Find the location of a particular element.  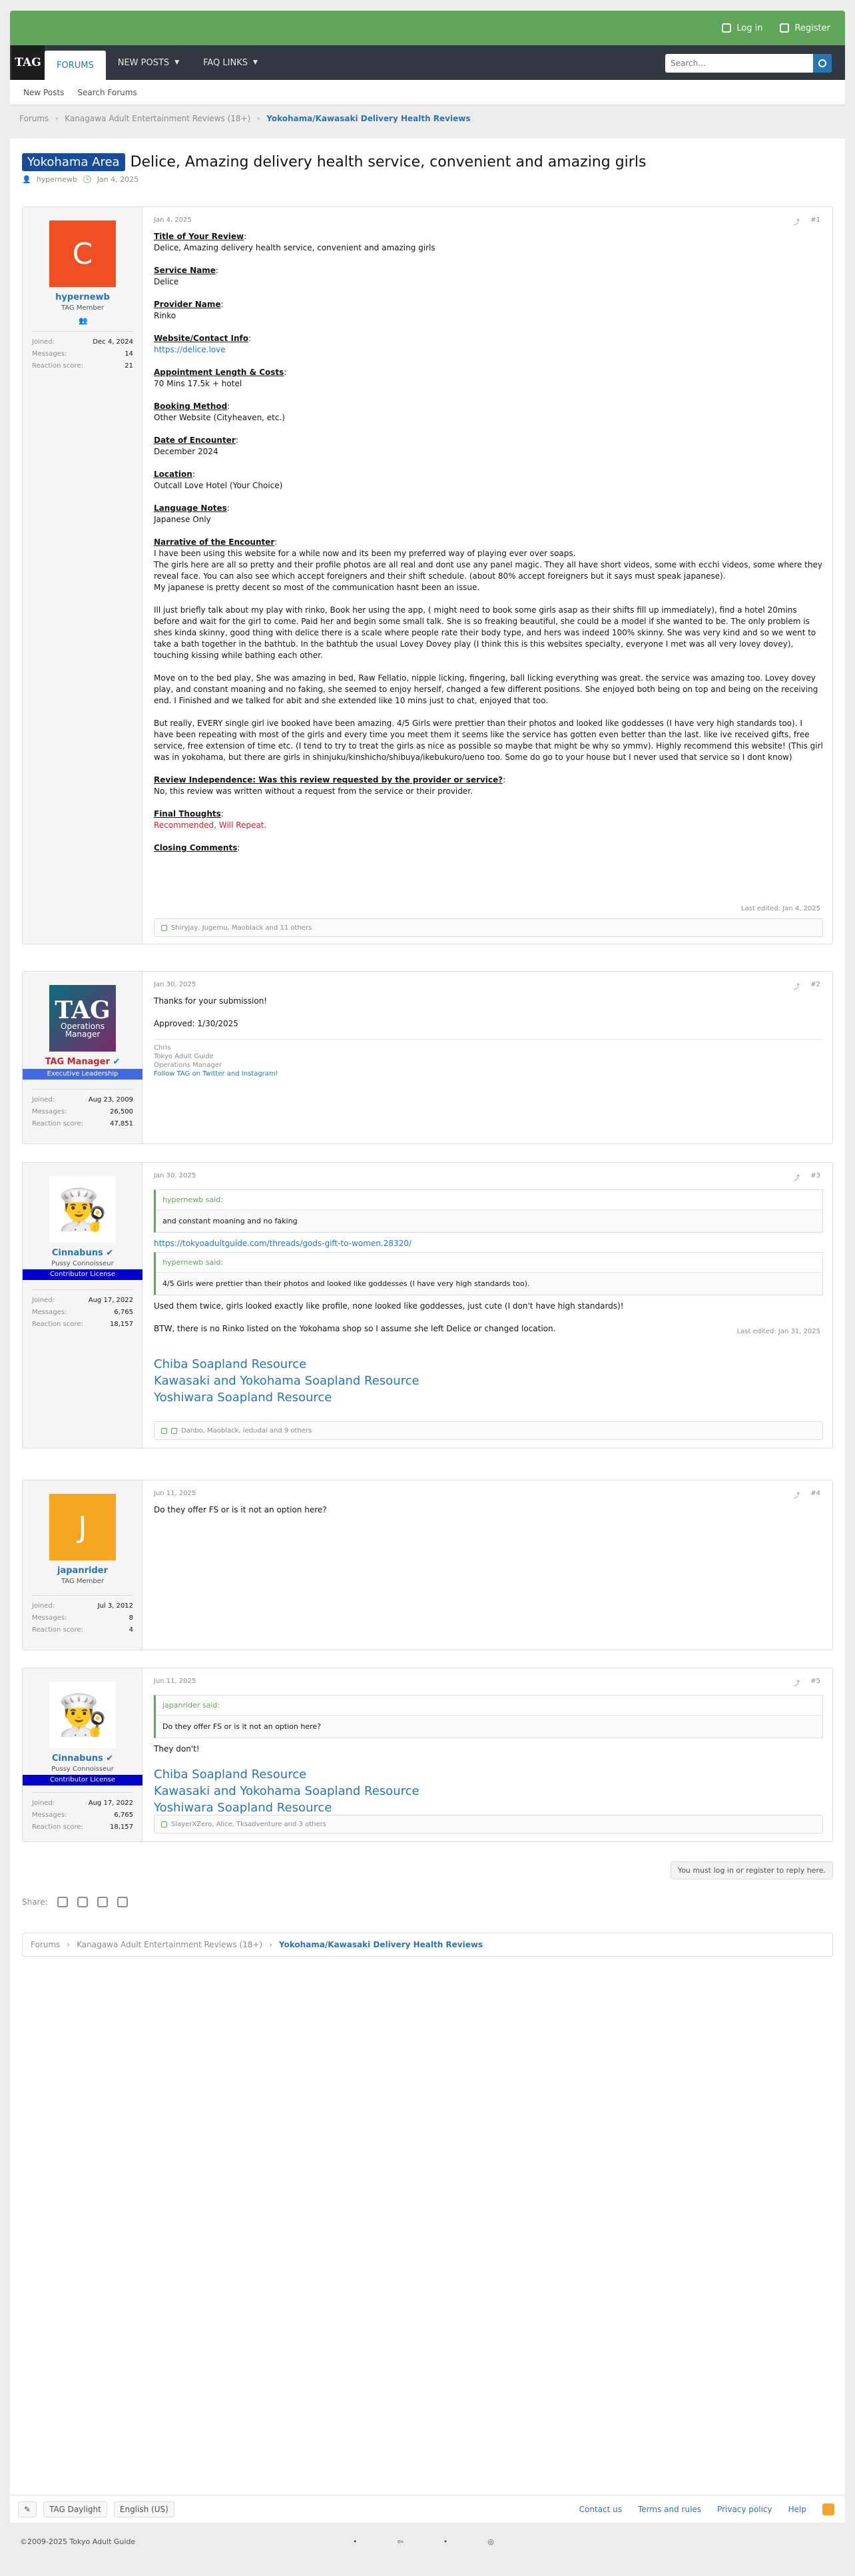

last-edited: Last edited: Jan 4, 2025 is located at coordinates (780, 908).